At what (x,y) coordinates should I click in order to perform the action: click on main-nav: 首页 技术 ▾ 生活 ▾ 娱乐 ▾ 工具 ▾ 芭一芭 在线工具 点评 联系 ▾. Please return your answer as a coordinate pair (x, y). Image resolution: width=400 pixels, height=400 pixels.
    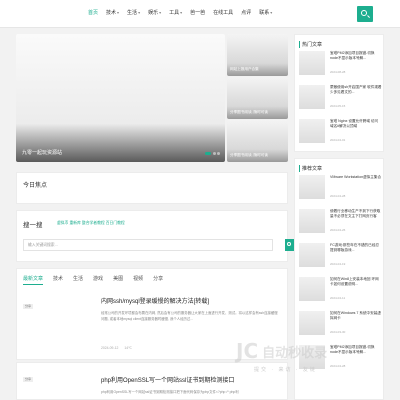
    Looking at the image, I should click on (180, 12).